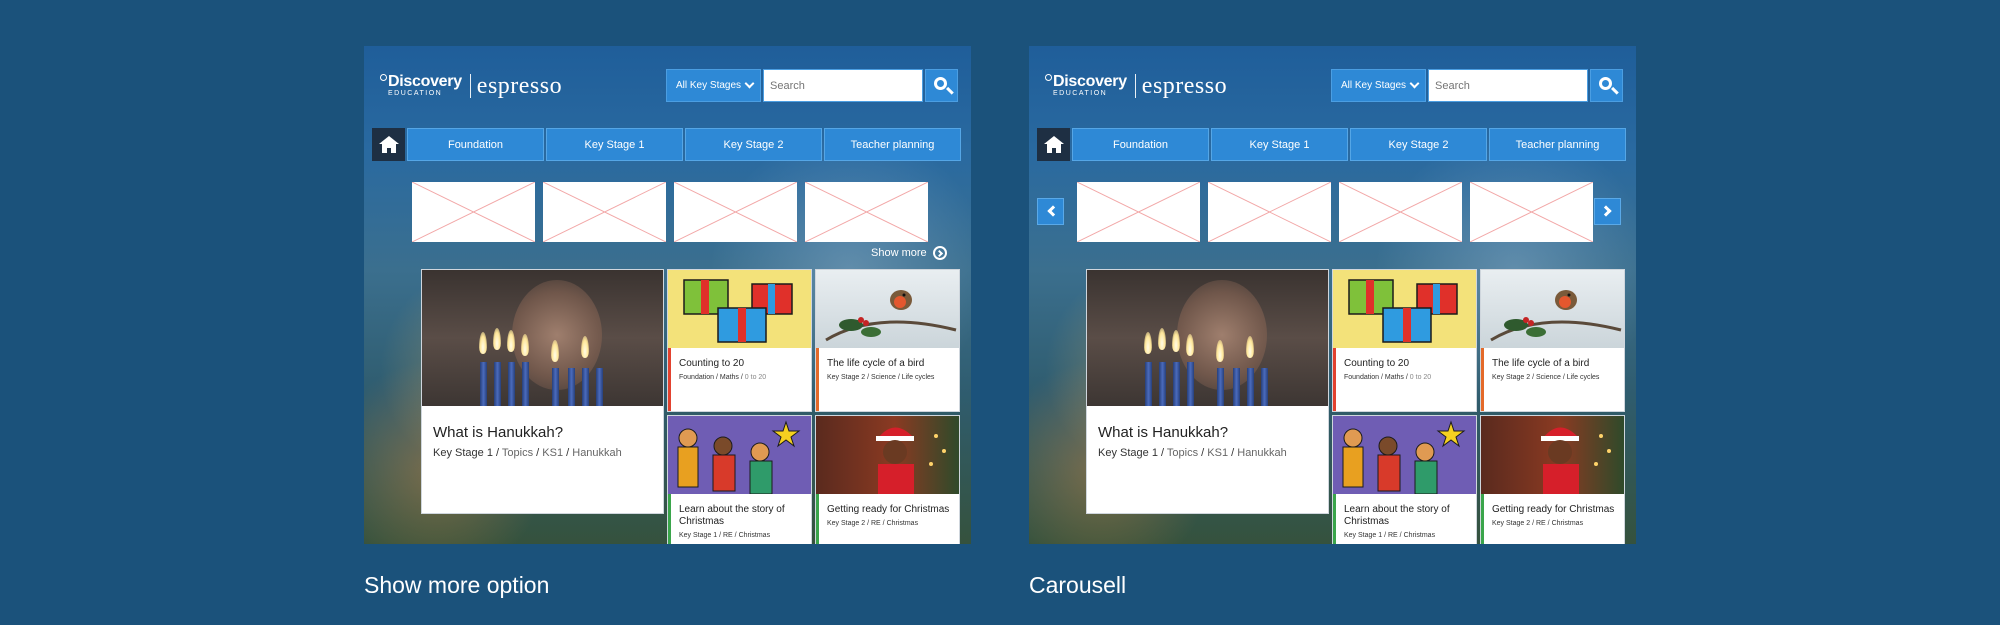  I want to click on card-breadcrumb: Key Stage 1 / RE / Christmas, so click(725, 535).